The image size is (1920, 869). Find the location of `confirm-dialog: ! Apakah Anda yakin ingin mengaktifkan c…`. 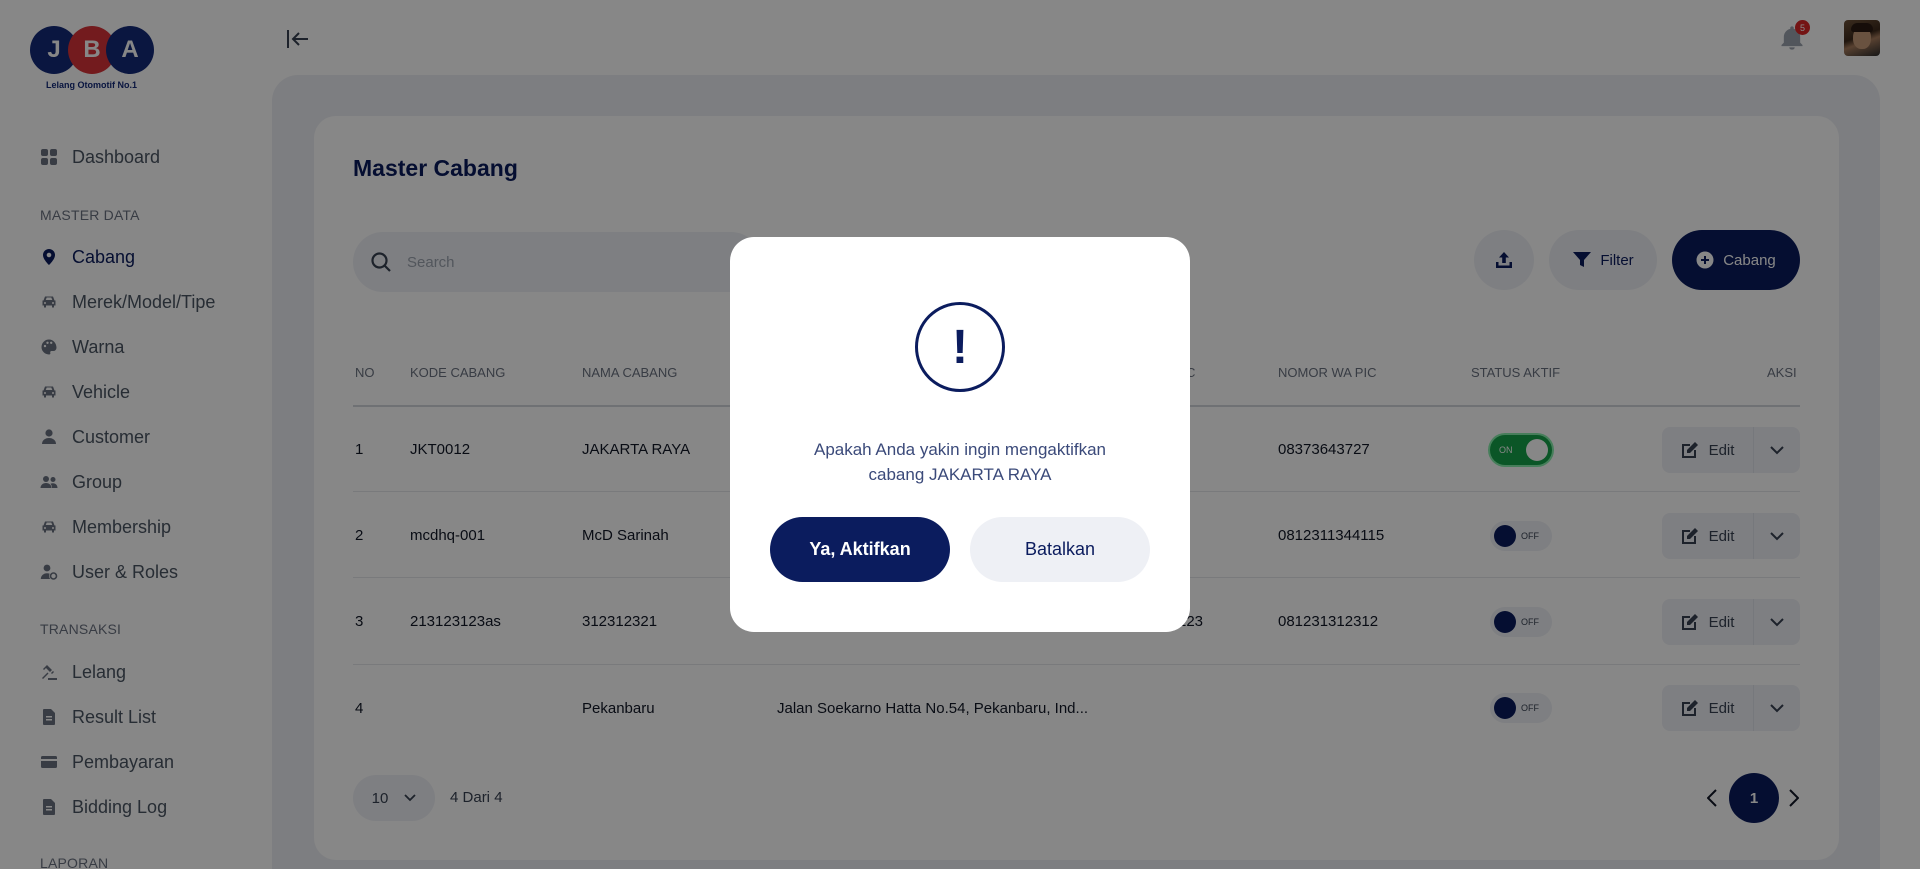

confirm-dialog: ! Apakah Anda yakin ingin mengaktifkan c… is located at coordinates (960, 434).